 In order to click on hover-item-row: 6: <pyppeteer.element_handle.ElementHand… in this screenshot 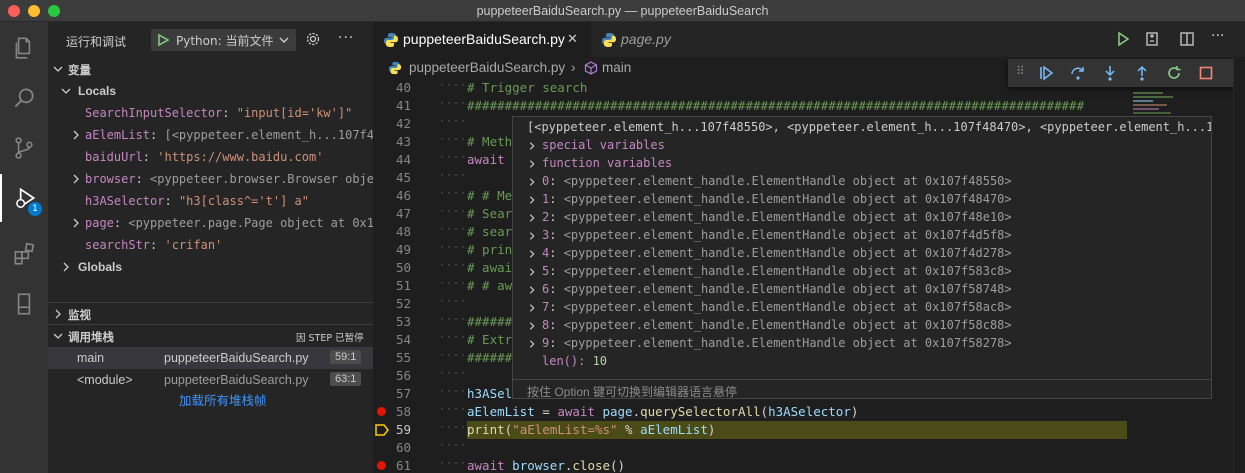, I will do `click(862, 290)`.